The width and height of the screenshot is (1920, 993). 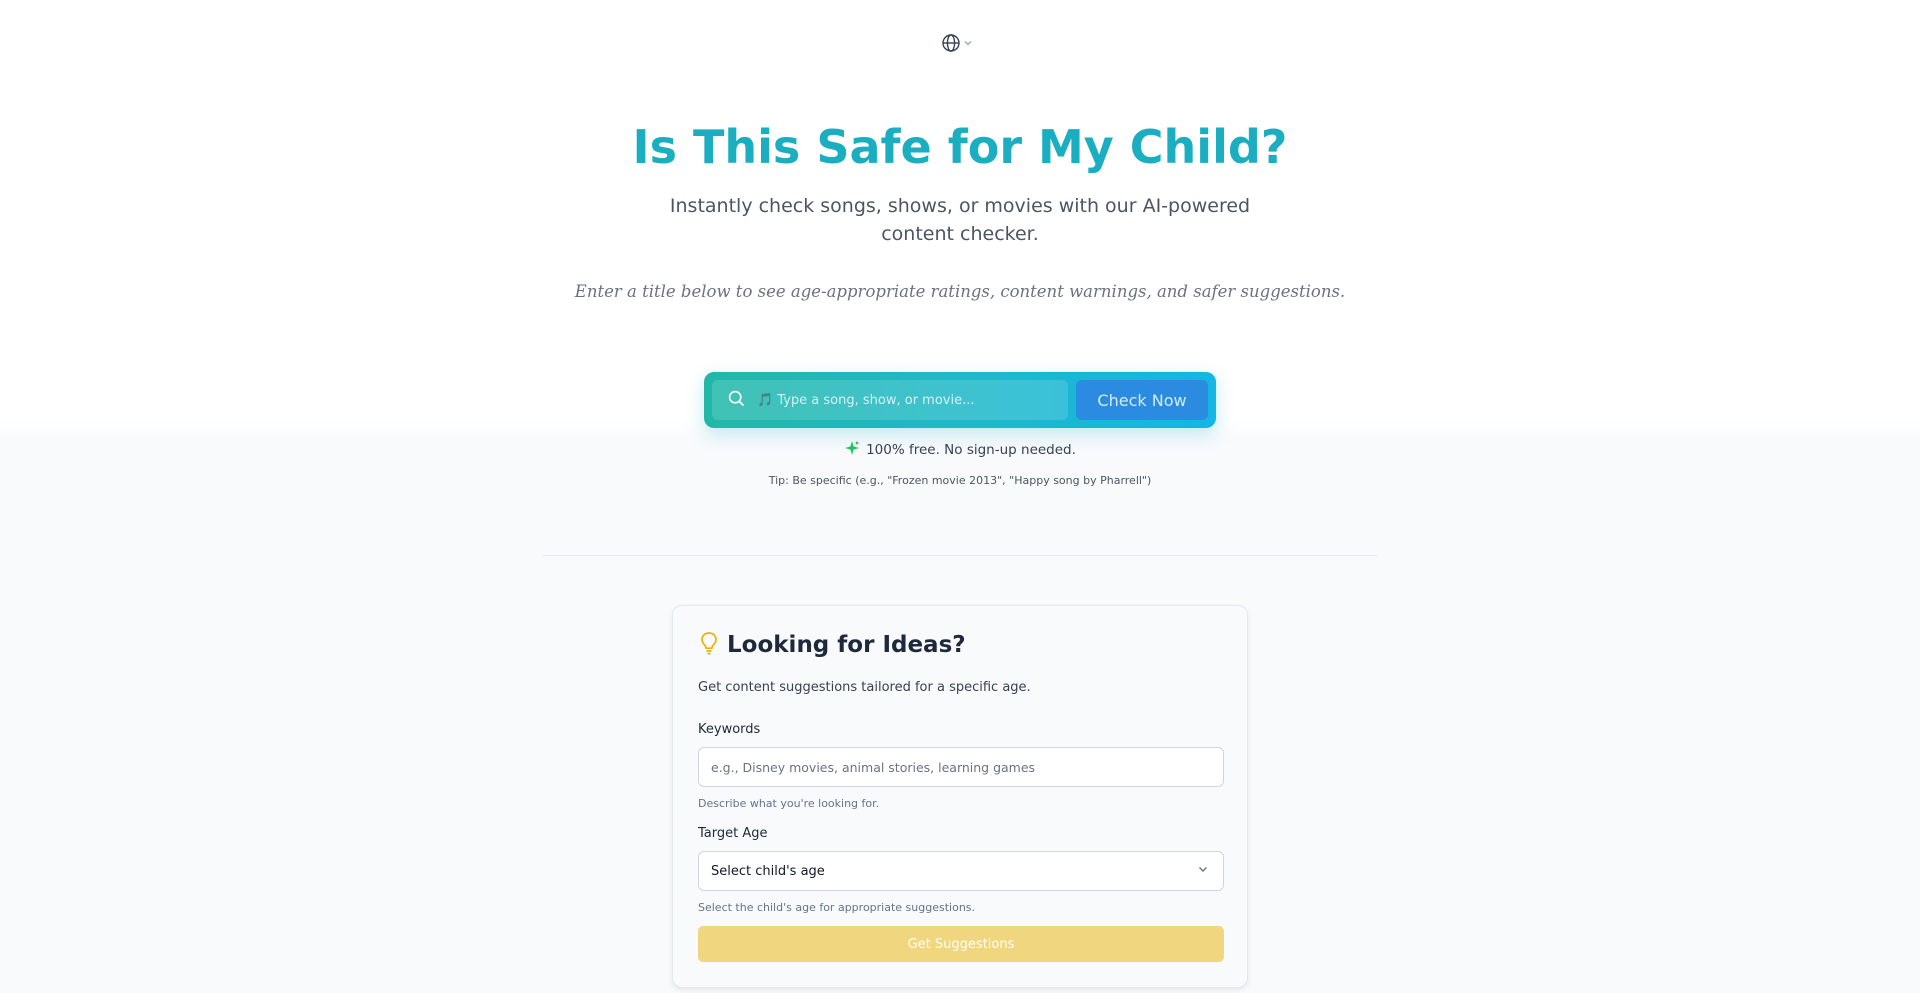 I want to click on target-age-select: Select child's age, so click(x=961, y=871).